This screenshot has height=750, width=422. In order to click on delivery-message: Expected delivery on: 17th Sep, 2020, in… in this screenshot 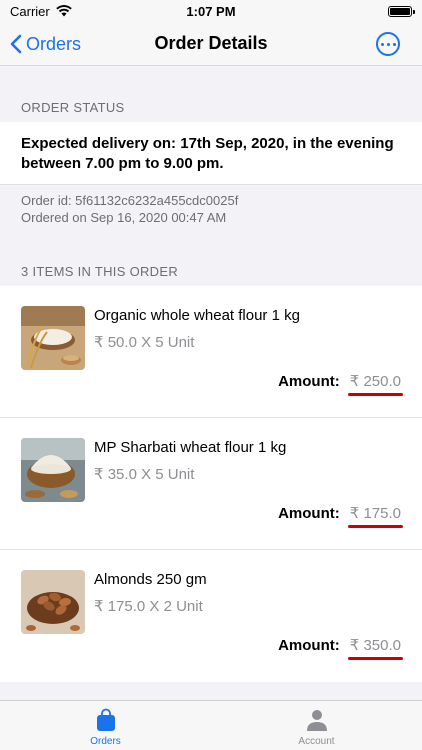, I will do `click(207, 153)`.